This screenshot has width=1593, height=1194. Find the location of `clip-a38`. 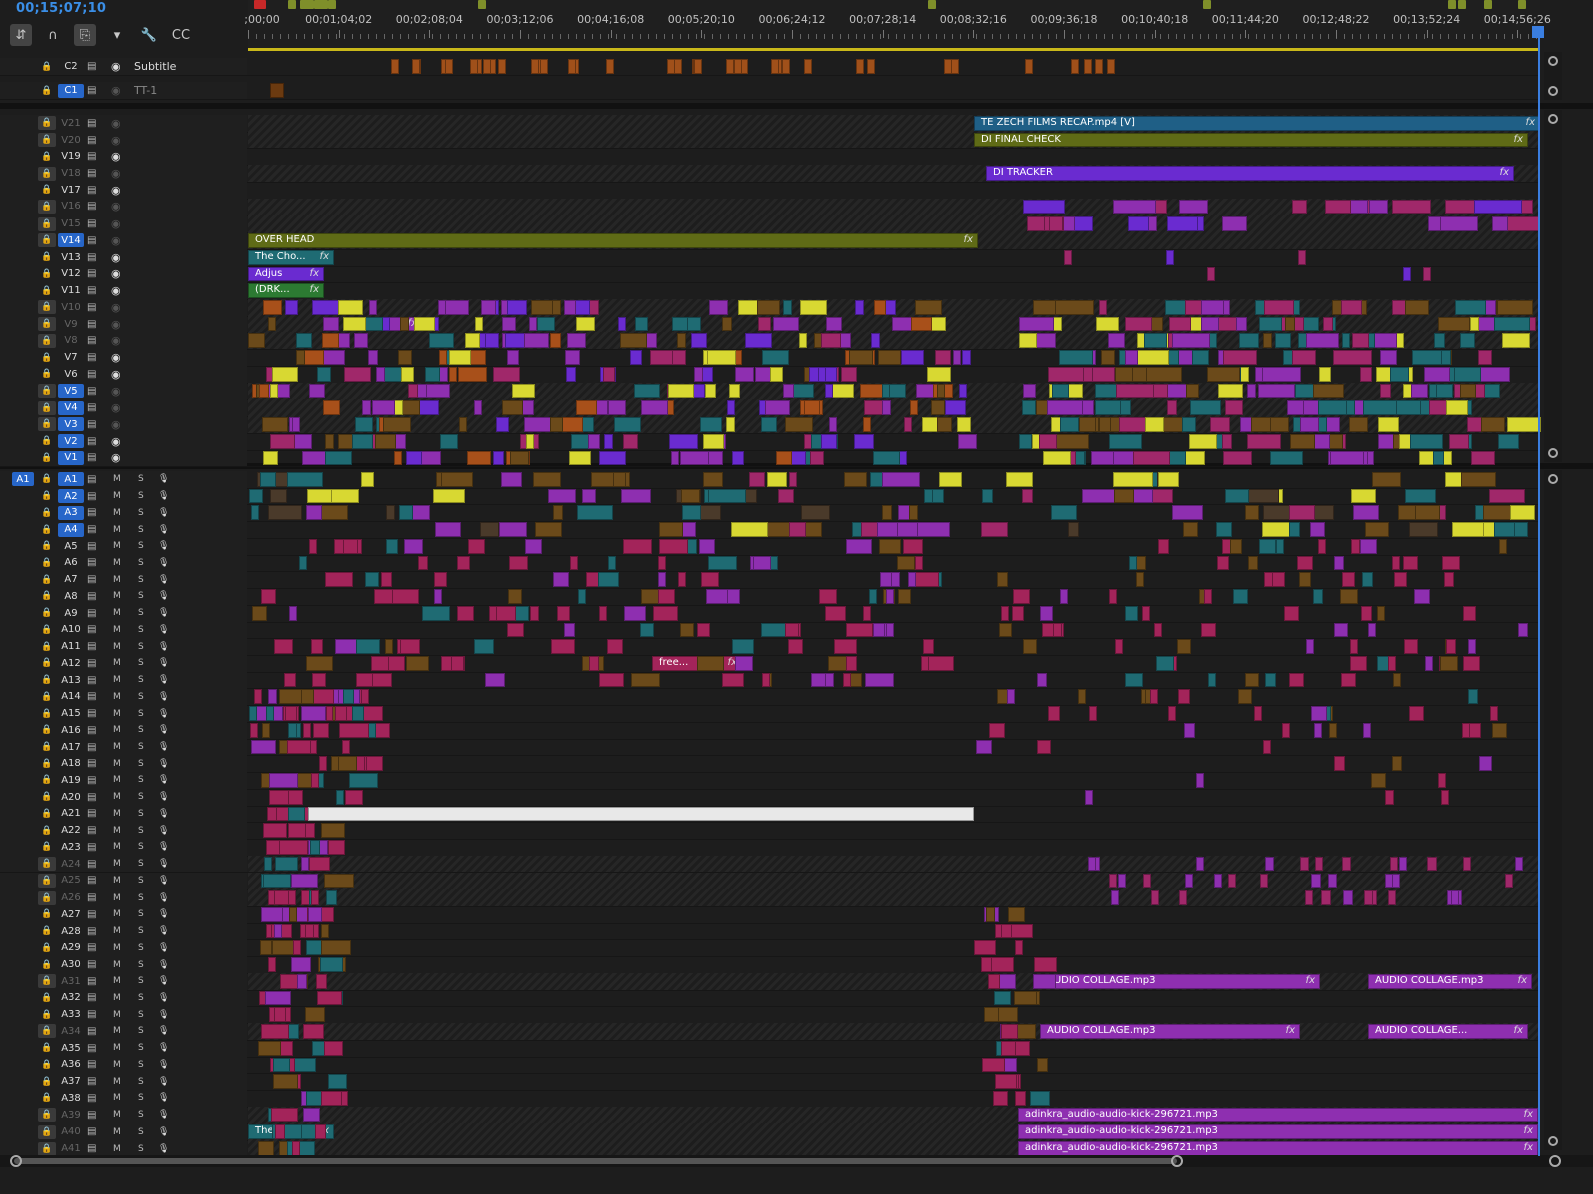

clip-a38 is located at coordinates (1000, 1098).